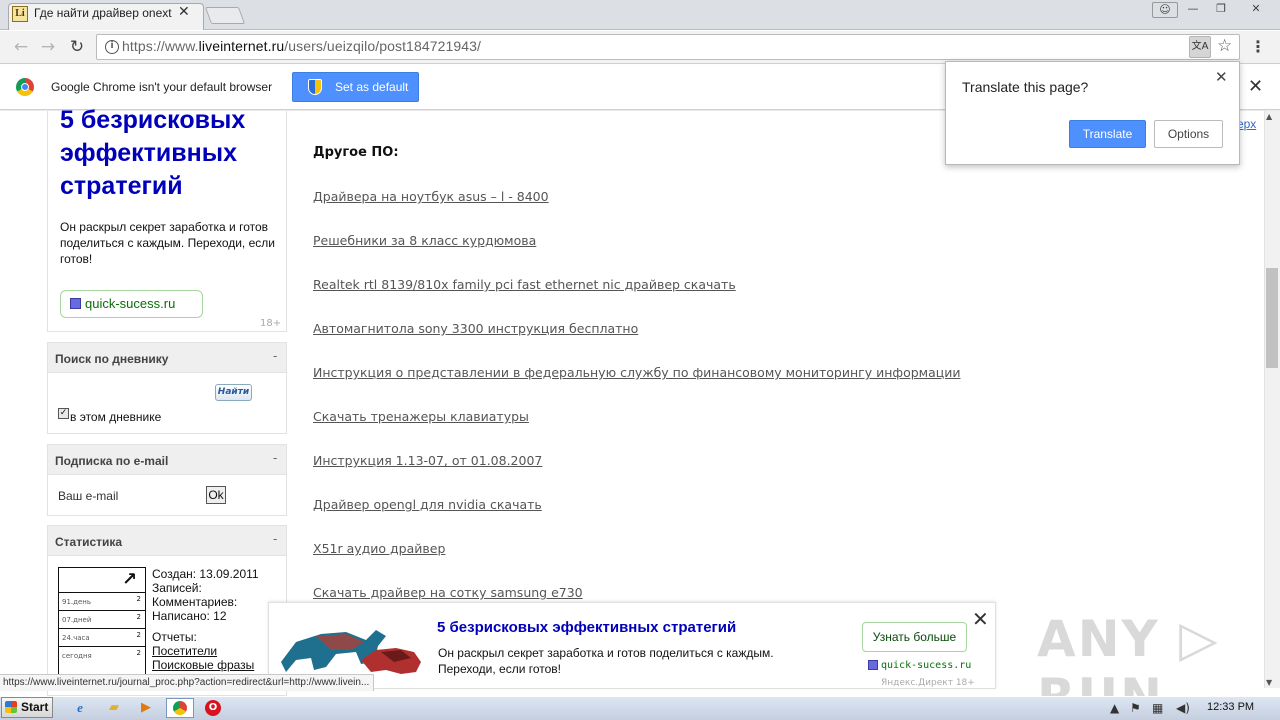 Image resolution: width=1280 pixels, height=720 pixels. Describe the element at coordinates (102, 618) in the screenshot. I see `stat-row: 07.дней 2` at that location.